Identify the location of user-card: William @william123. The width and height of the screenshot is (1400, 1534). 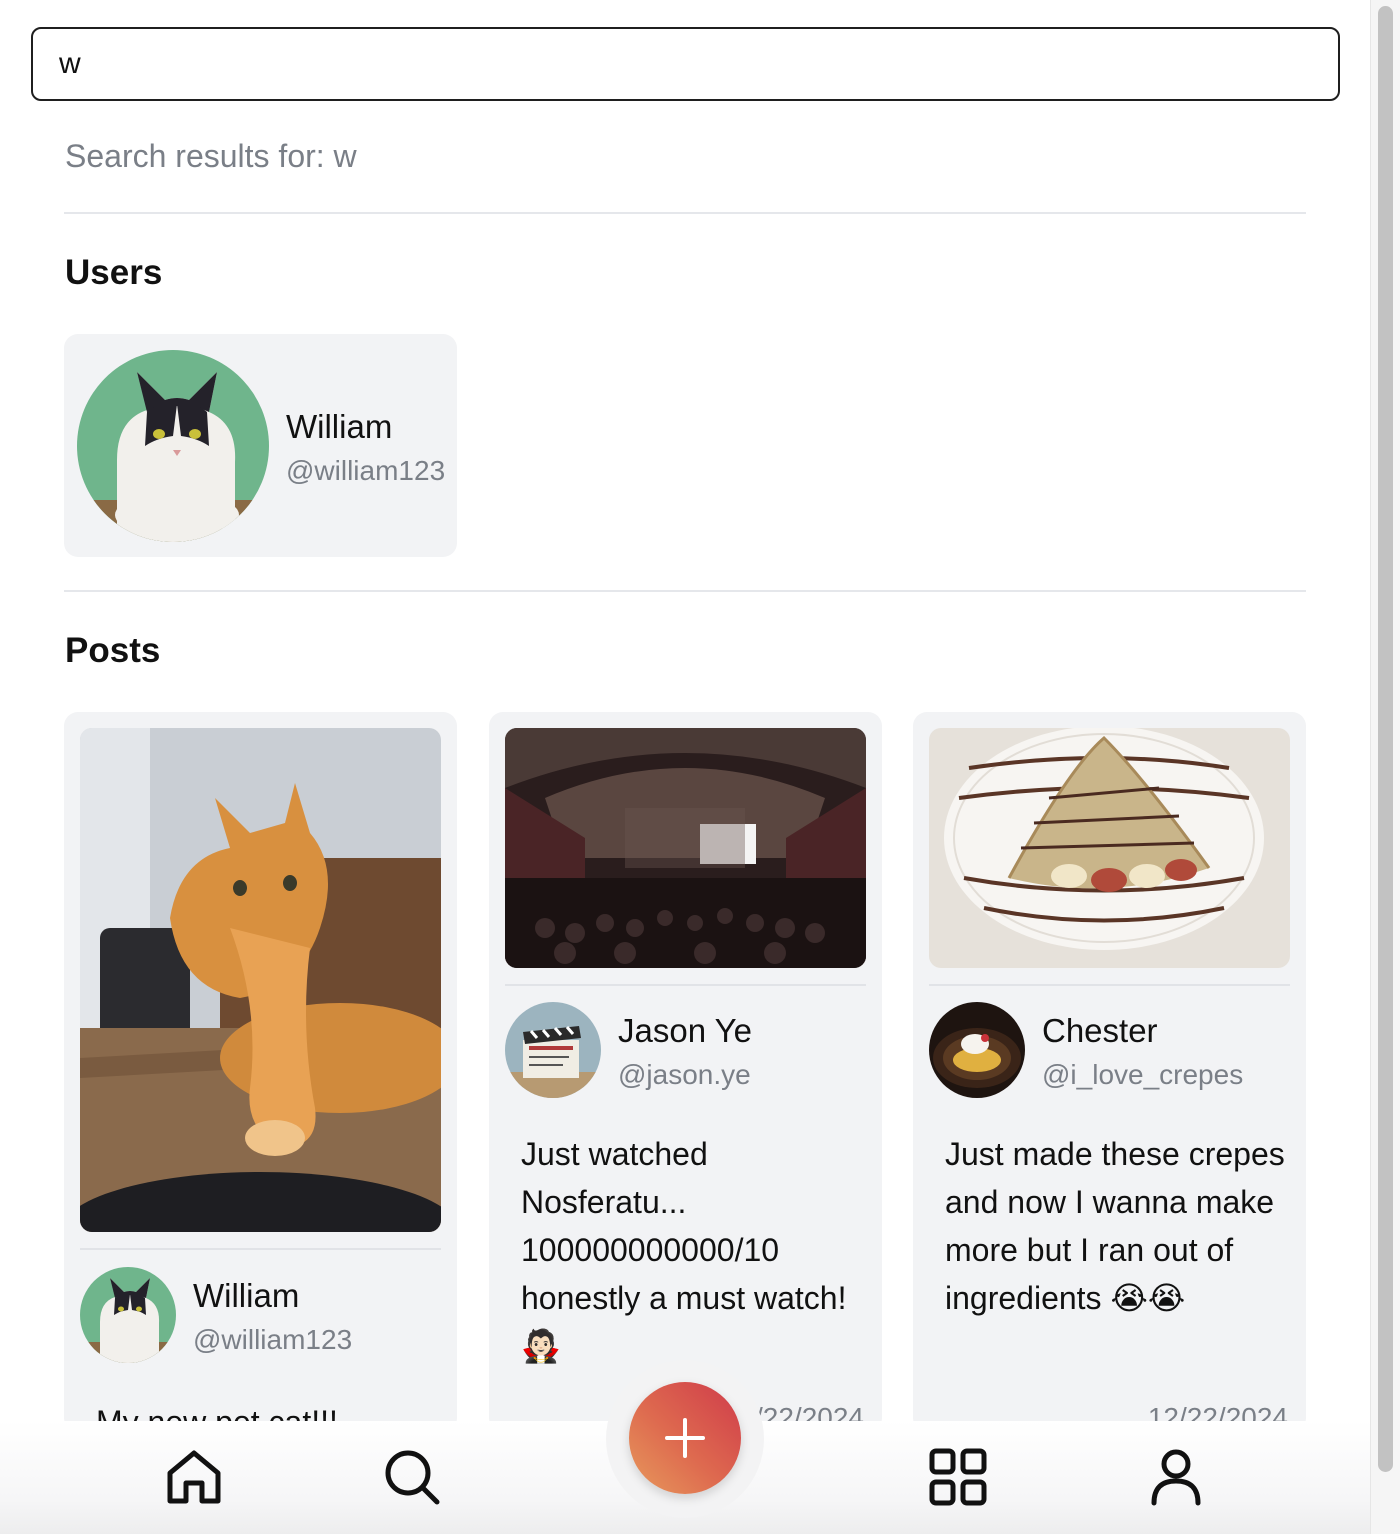
(260, 445).